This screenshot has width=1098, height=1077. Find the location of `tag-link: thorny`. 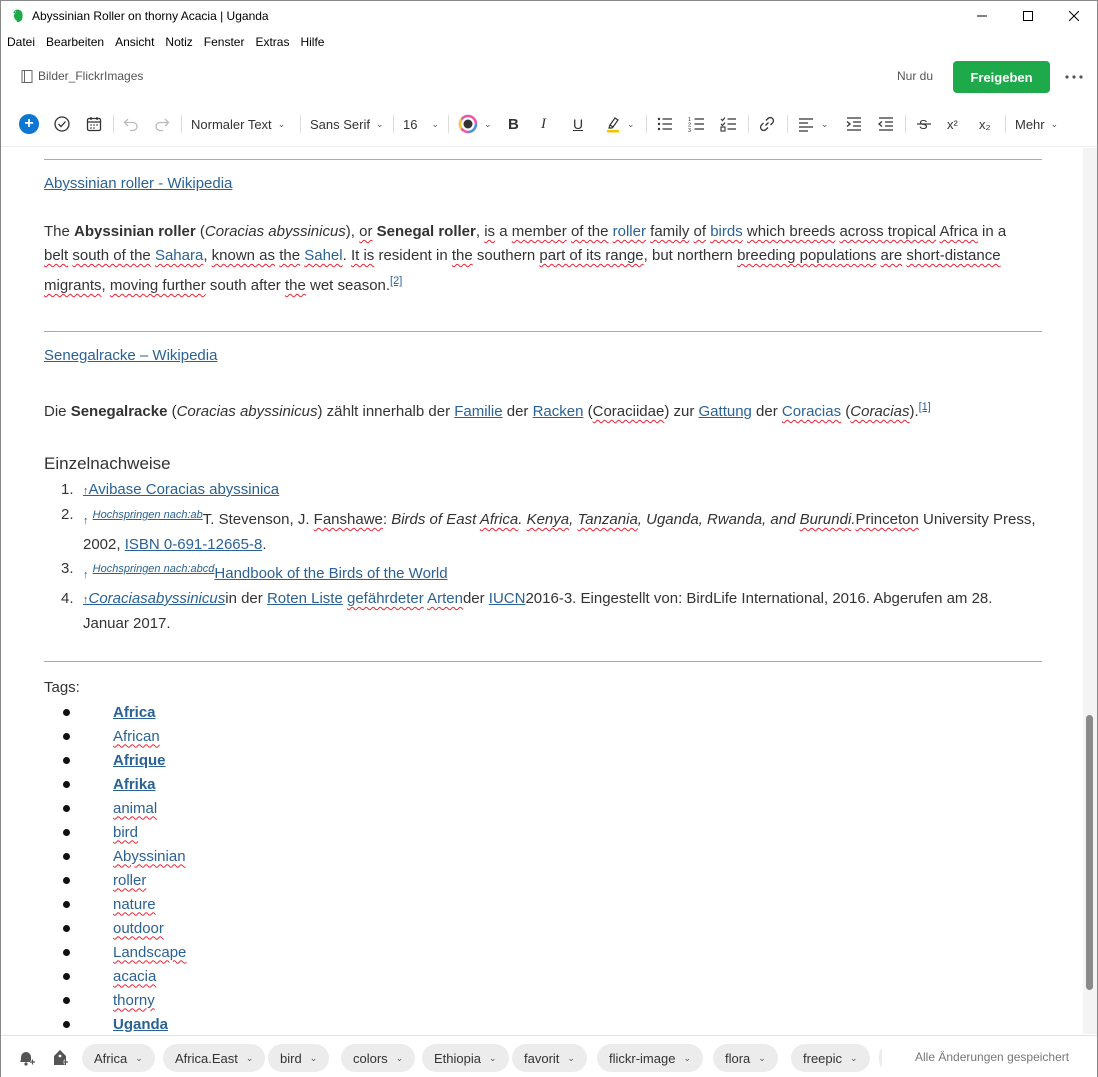

tag-link: thorny is located at coordinates (134, 1000).